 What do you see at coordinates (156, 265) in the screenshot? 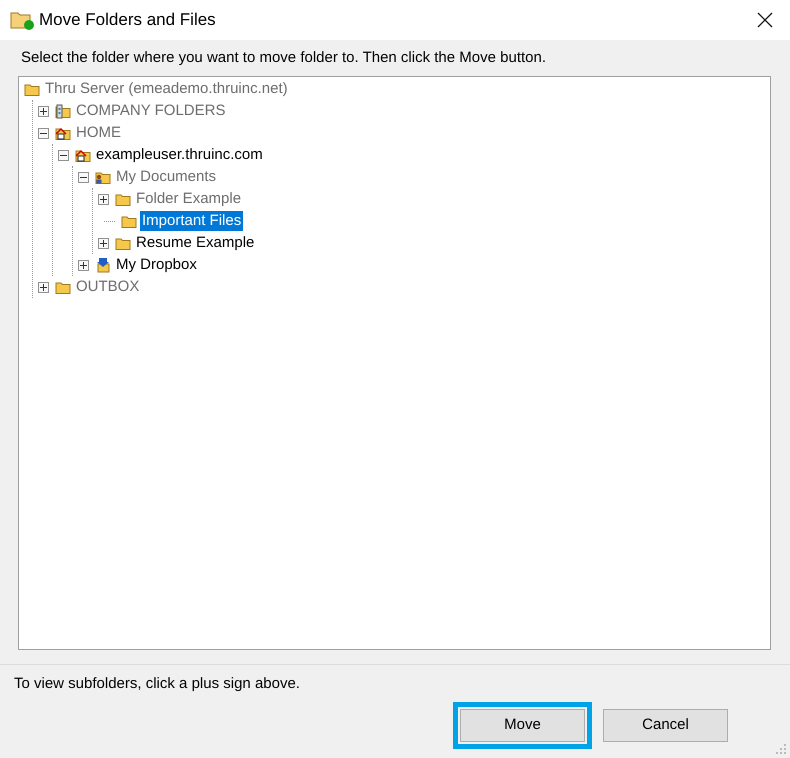
I see `folder-label: My Dropbox` at bounding box center [156, 265].